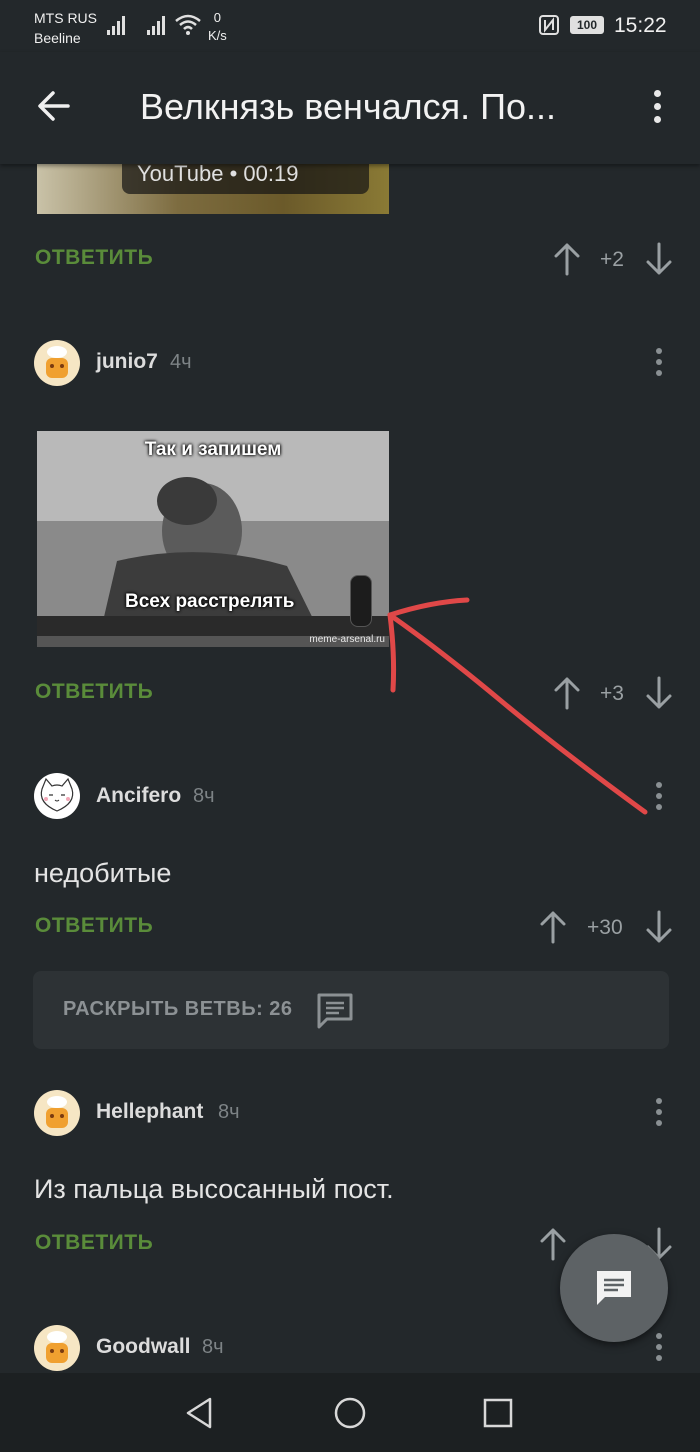 The image size is (700, 1452). What do you see at coordinates (214, 1189) in the screenshot?
I see `comment-text: Из пальца высосанный пост.` at bounding box center [214, 1189].